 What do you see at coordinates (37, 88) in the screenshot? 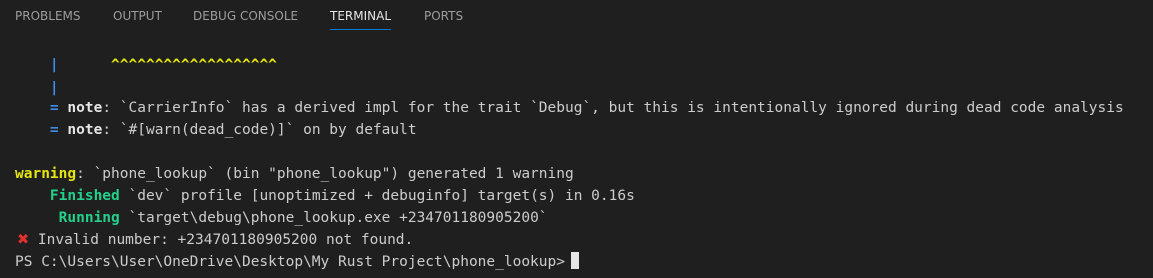
I see `terminal-line-pipe: |` at bounding box center [37, 88].